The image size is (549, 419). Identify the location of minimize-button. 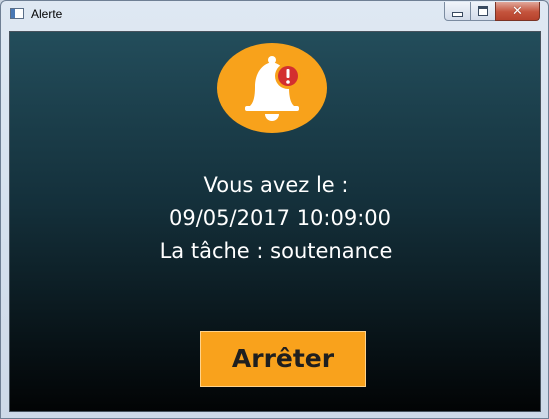
(457, 11).